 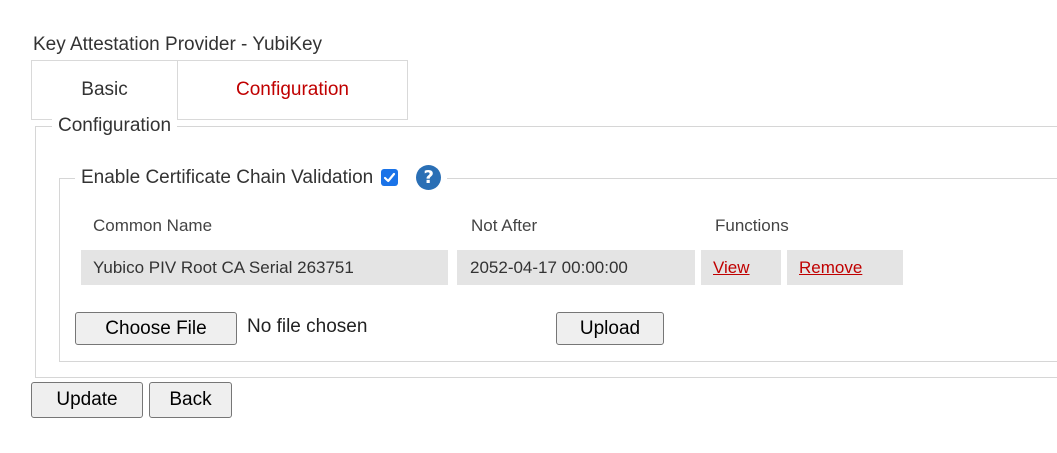 What do you see at coordinates (576, 267) in the screenshot?
I see `table-cell-not-after: 2052-04-17 00:00:00` at bounding box center [576, 267].